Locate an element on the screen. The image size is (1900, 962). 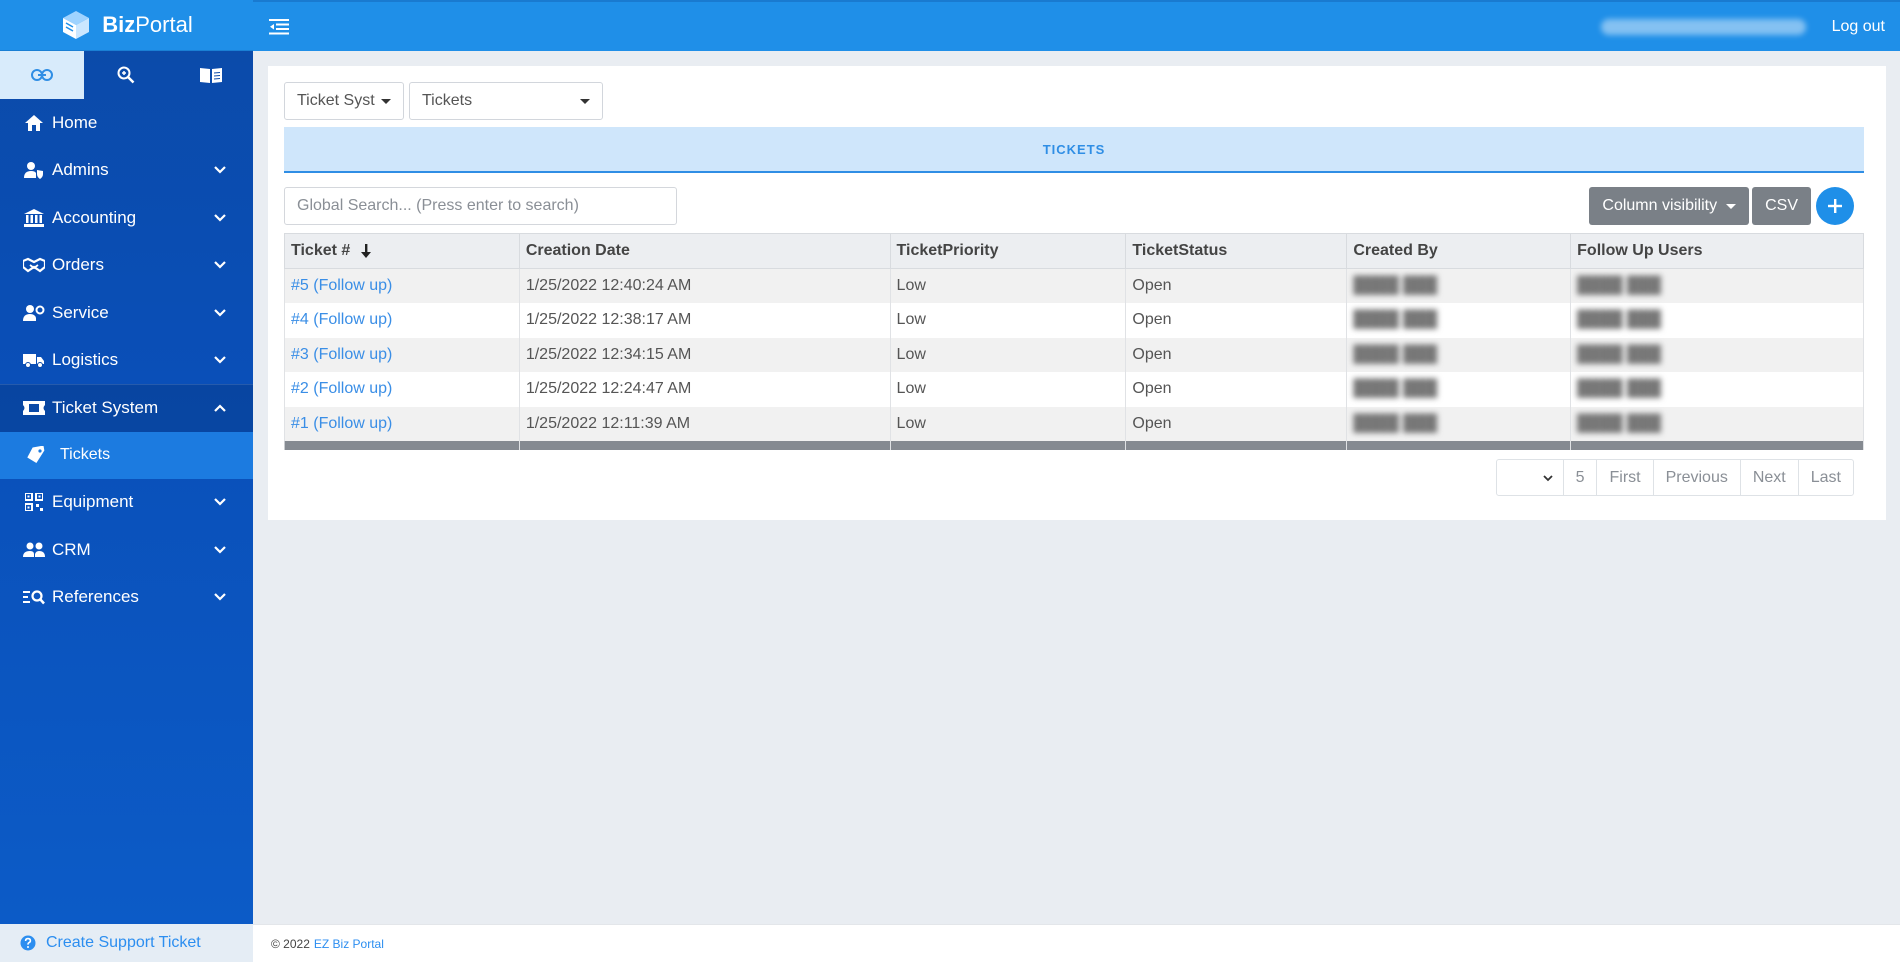
create-support-ticket-link: Create Support Ticket is located at coordinates (126, 943).